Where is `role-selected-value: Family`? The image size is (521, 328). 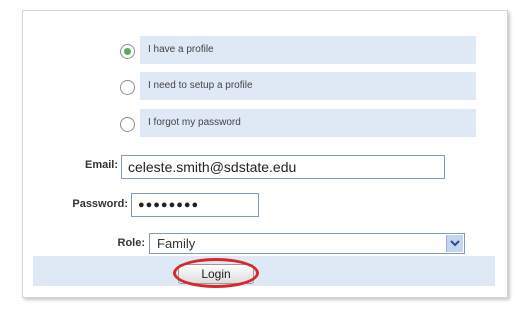
role-selected-value: Family is located at coordinates (176, 243).